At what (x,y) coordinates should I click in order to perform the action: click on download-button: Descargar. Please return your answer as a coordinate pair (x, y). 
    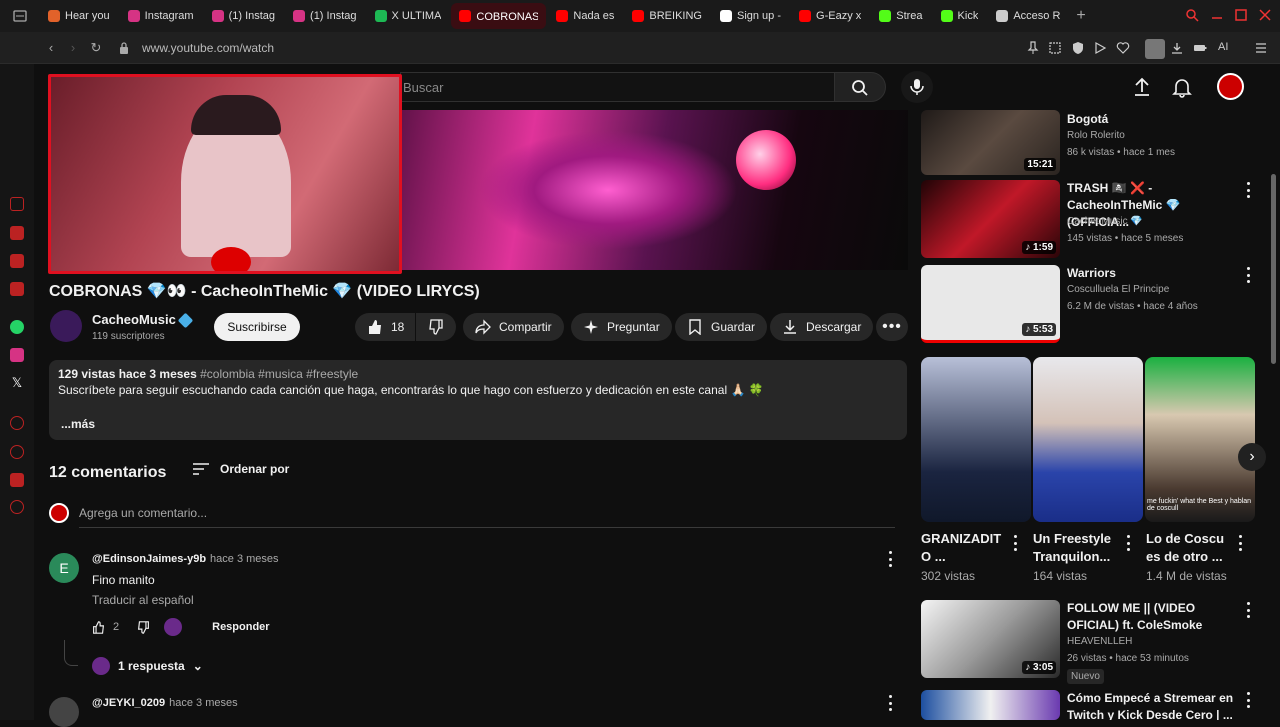
    Looking at the image, I should click on (822, 327).